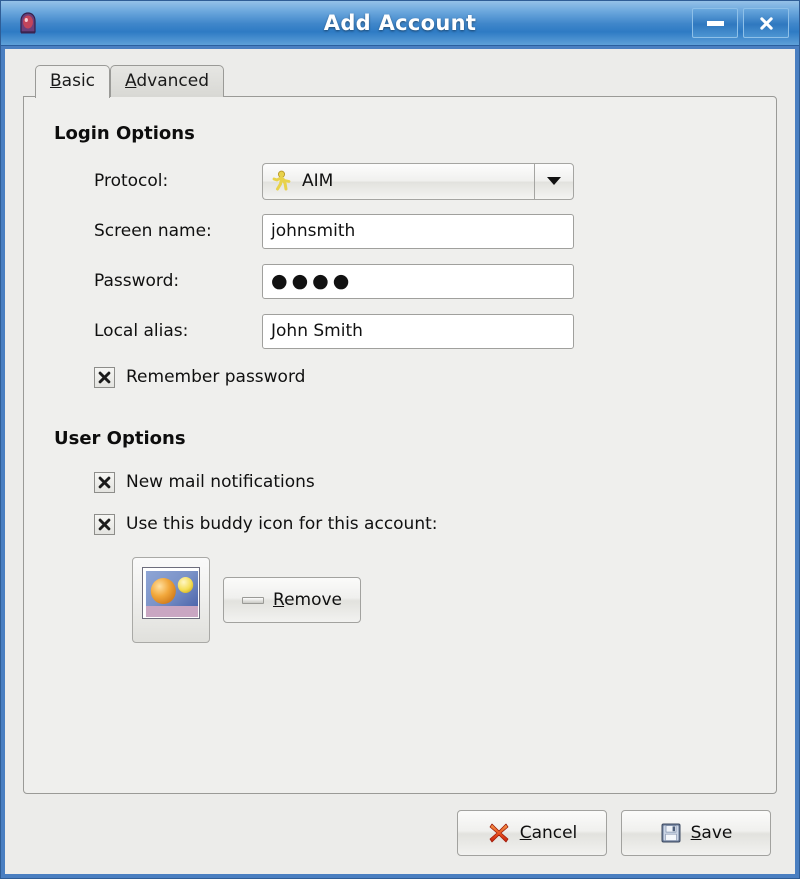 This screenshot has height=879, width=800. Describe the element at coordinates (308, 600) in the screenshot. I see `remove-button-label: Remove` at that location.